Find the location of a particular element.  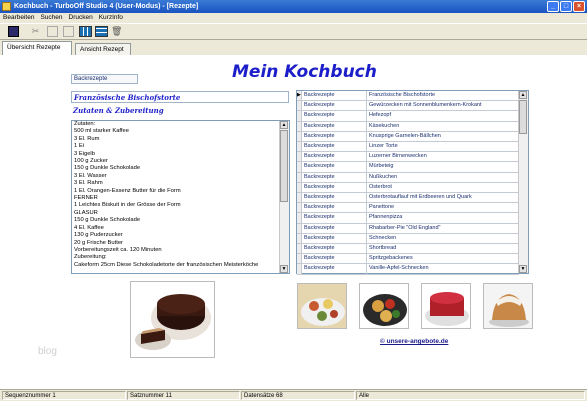

tab-uebersicht-rezepte: Übersicht Rezepte is located at coordinates (37, 48).